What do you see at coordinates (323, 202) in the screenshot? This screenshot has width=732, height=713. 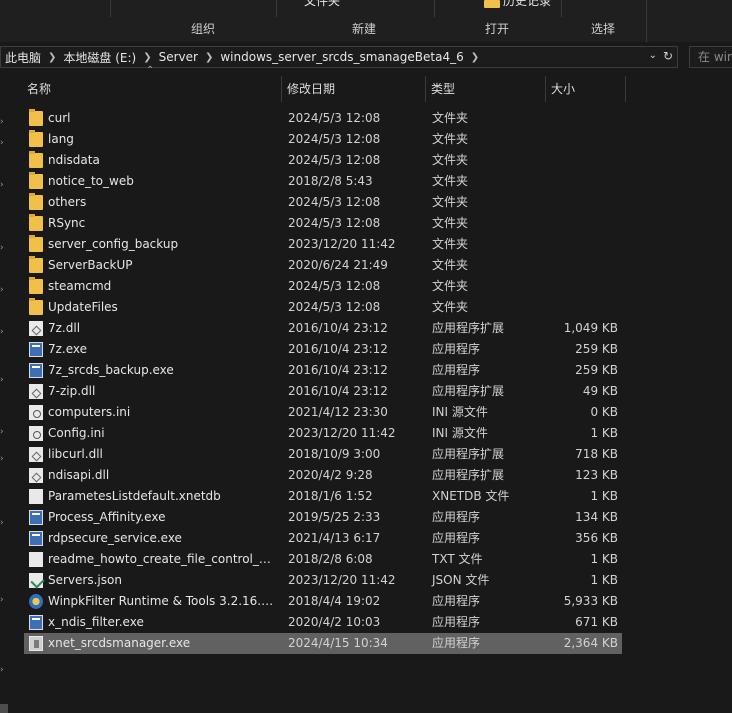 I see `file-row: others 2024/5/3 12:08 文件夹` at bounding box center [323, 202].